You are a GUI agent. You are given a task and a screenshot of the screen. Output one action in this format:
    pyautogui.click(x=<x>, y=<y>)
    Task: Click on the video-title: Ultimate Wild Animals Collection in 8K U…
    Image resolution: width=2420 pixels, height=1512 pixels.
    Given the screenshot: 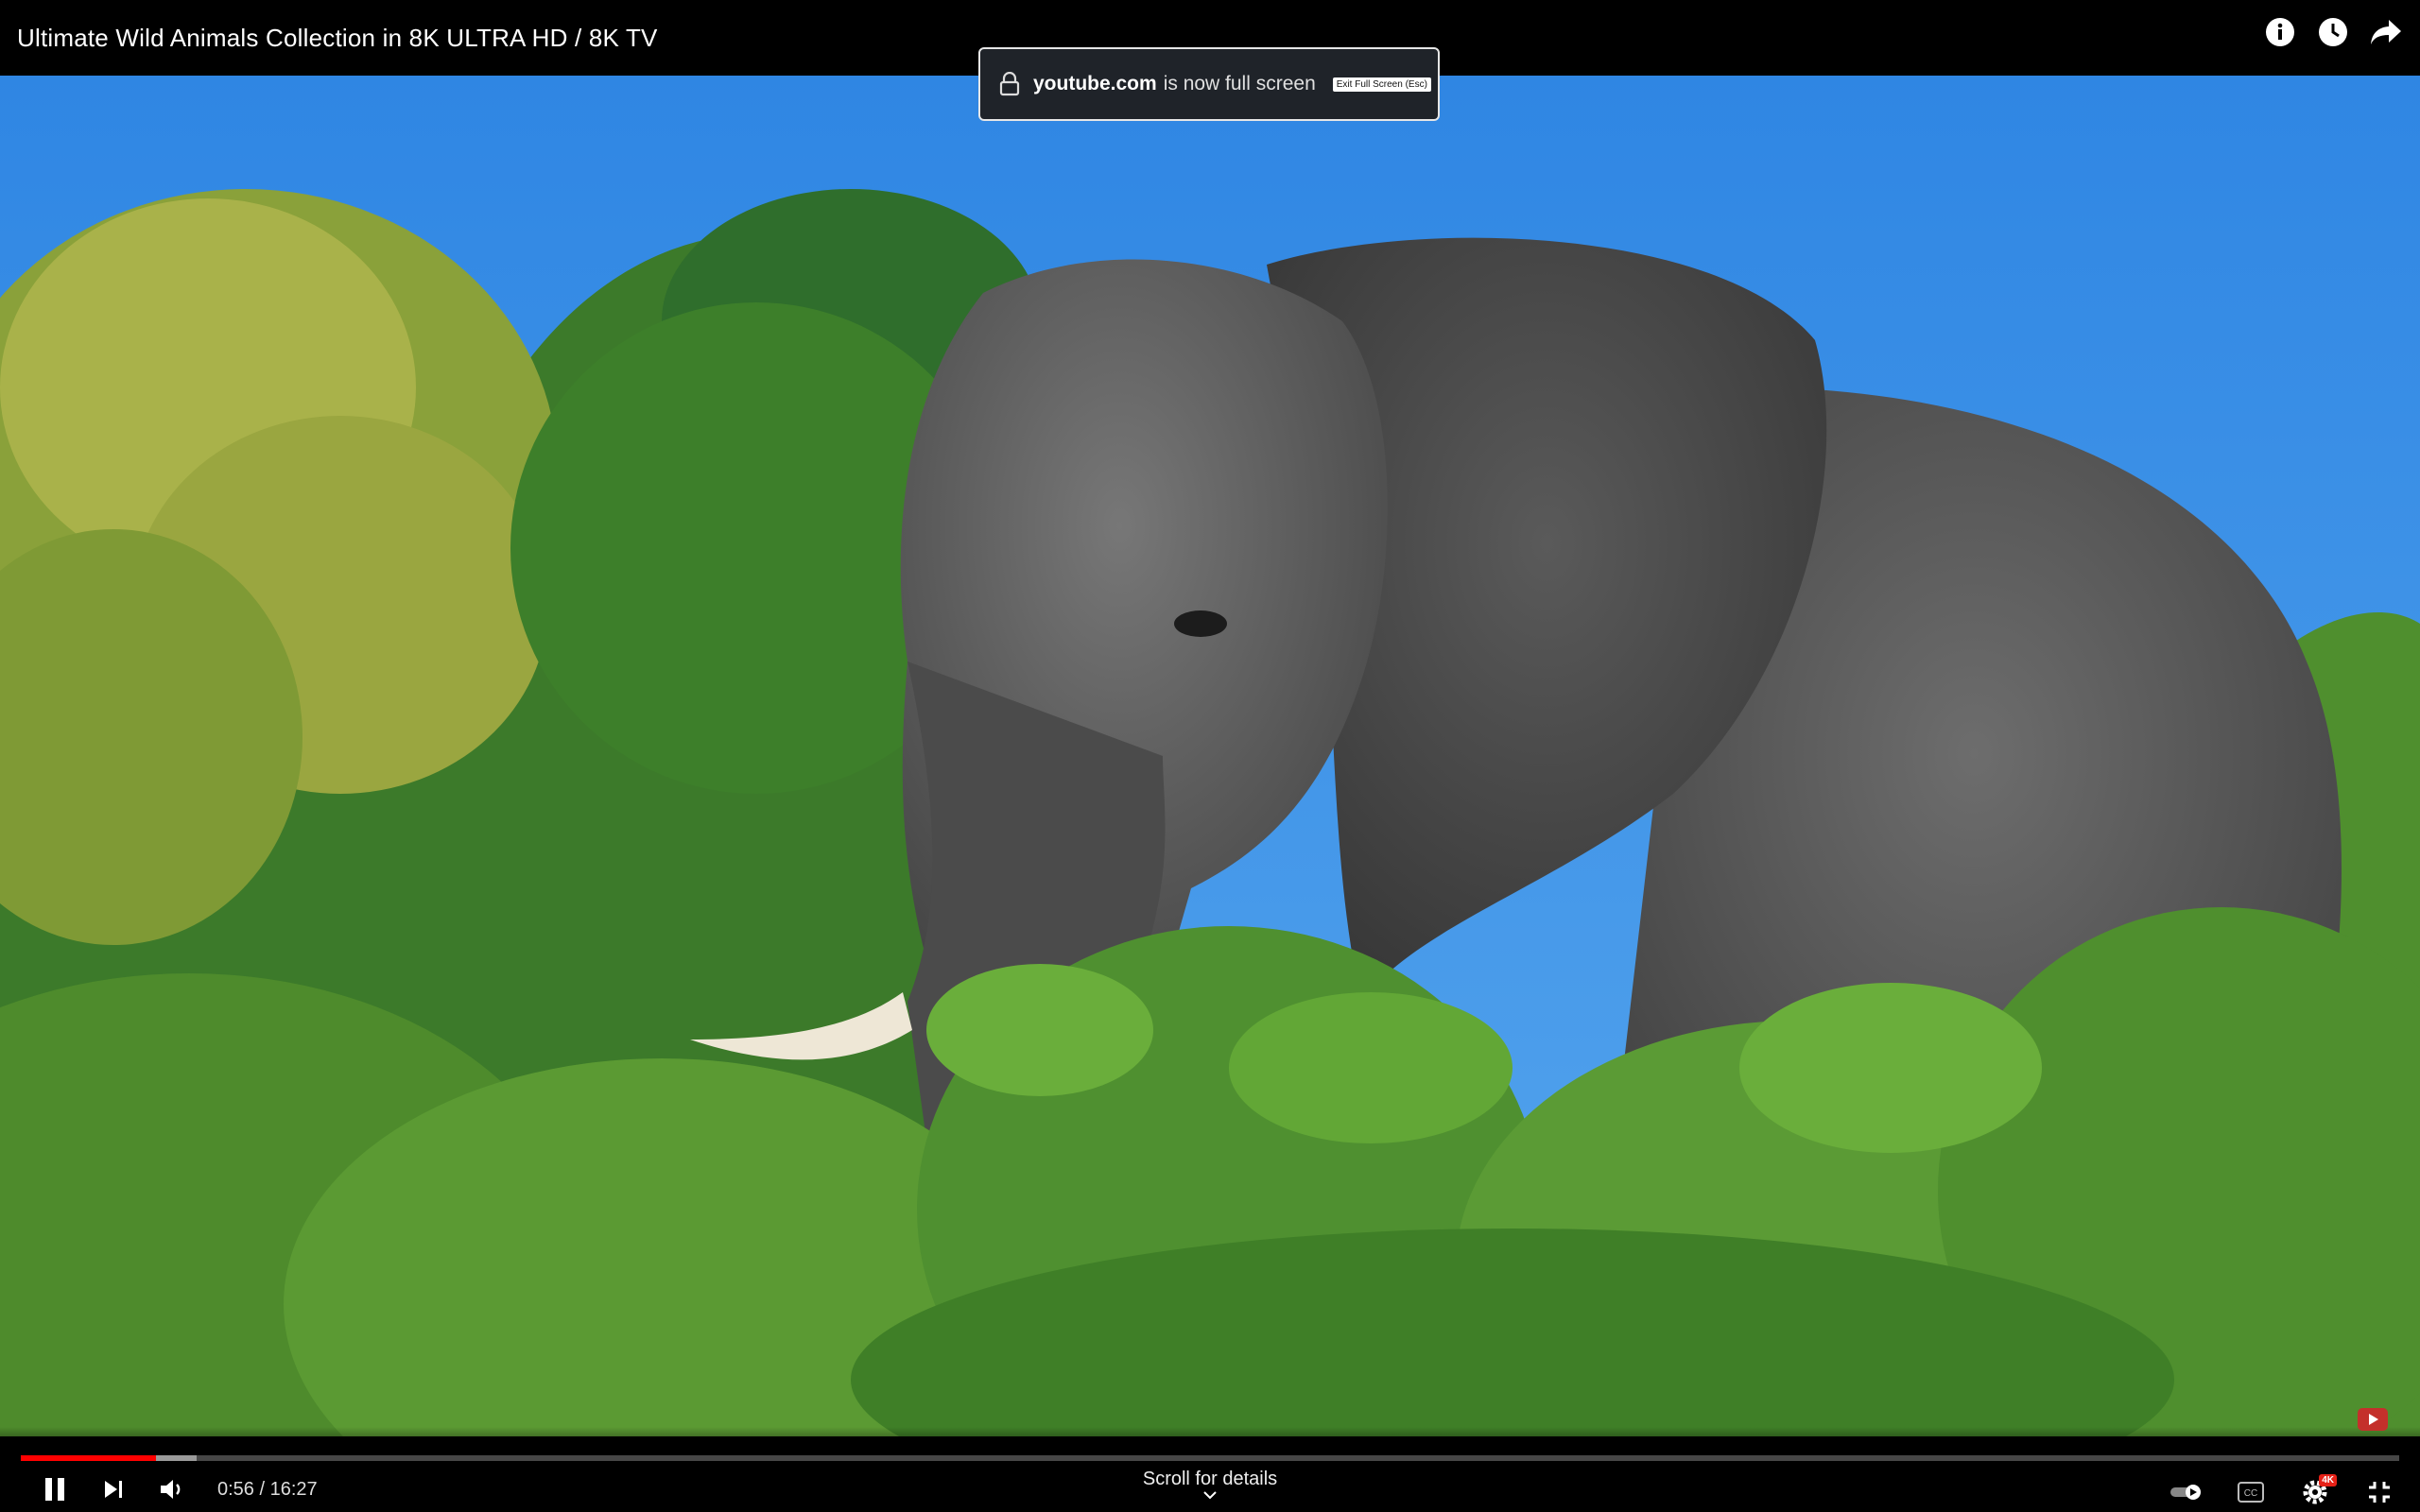 What is the action you would take?
    pyautogui.click(x=337, y=38)
    